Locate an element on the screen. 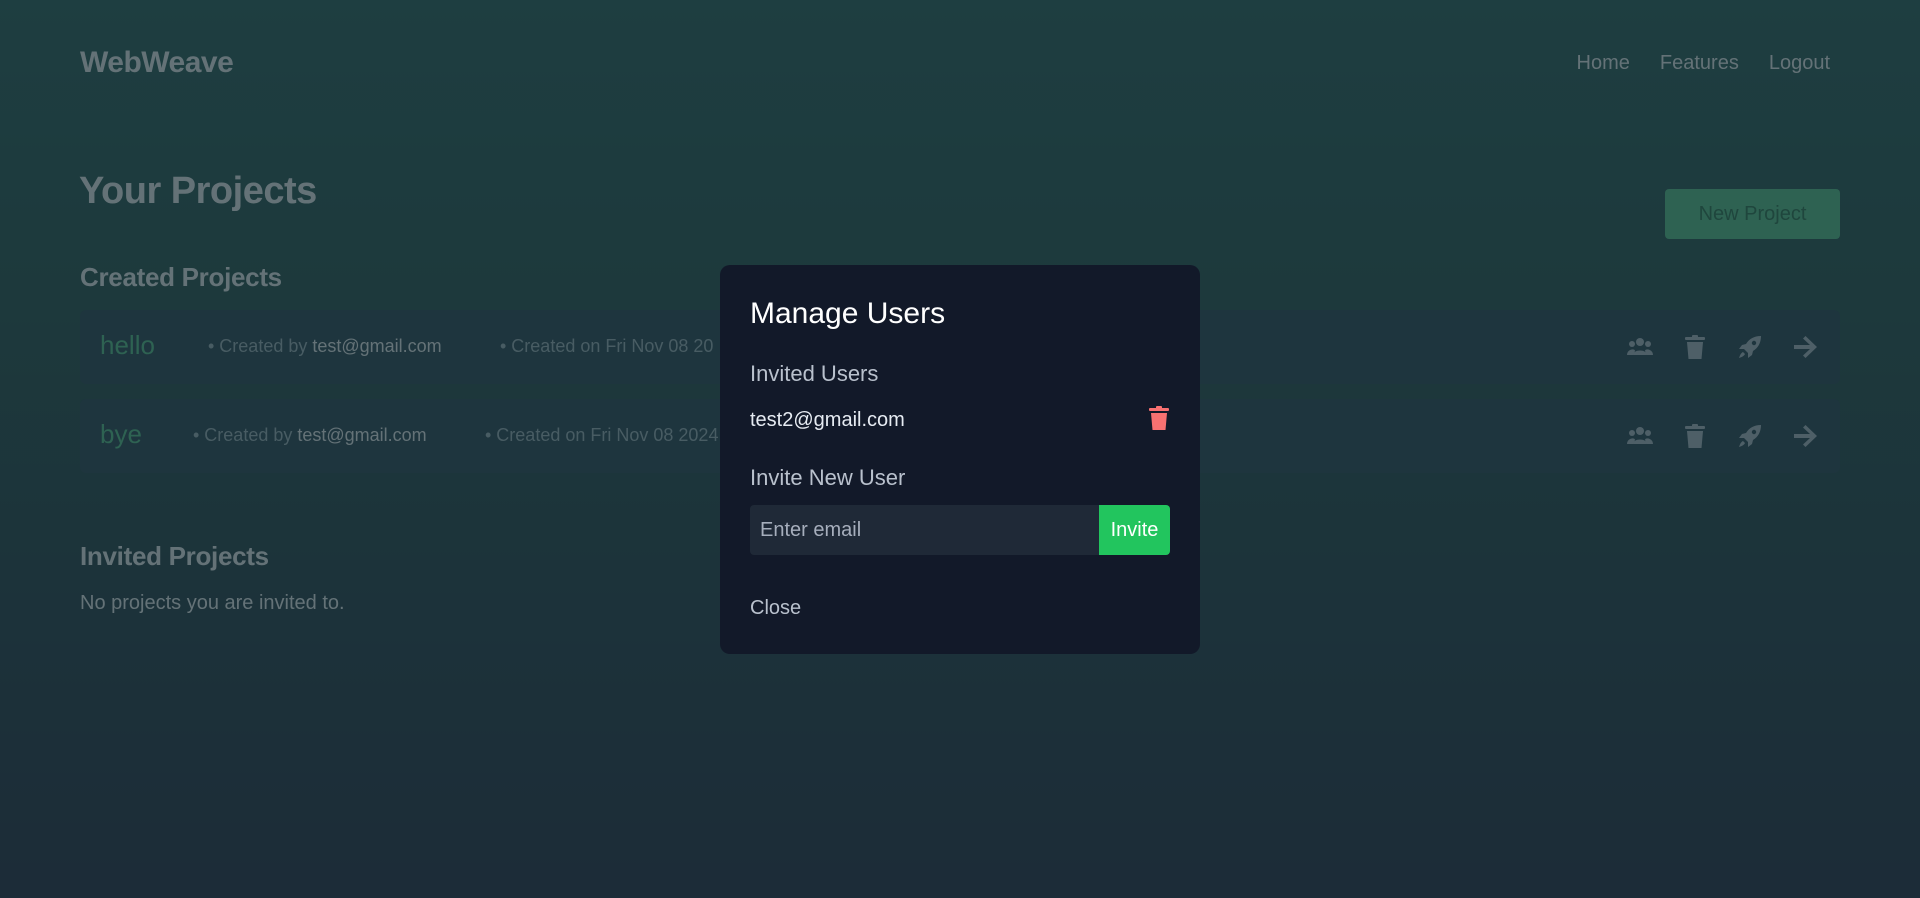  remove-user-trash-icon is located at coordinates (1159, 420).